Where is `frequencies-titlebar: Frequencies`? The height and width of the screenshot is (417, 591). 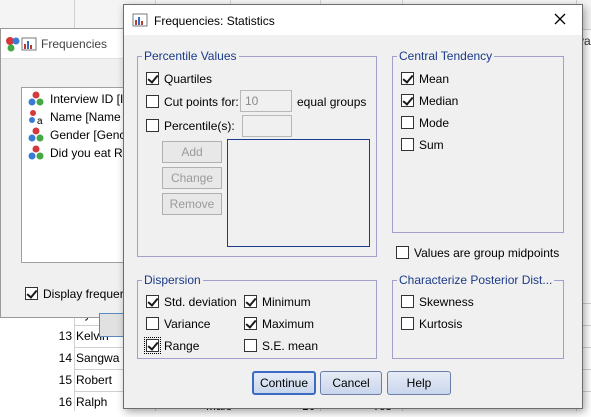
frequencies-titlebar: Frequencies is located at coordinates (70, 44).